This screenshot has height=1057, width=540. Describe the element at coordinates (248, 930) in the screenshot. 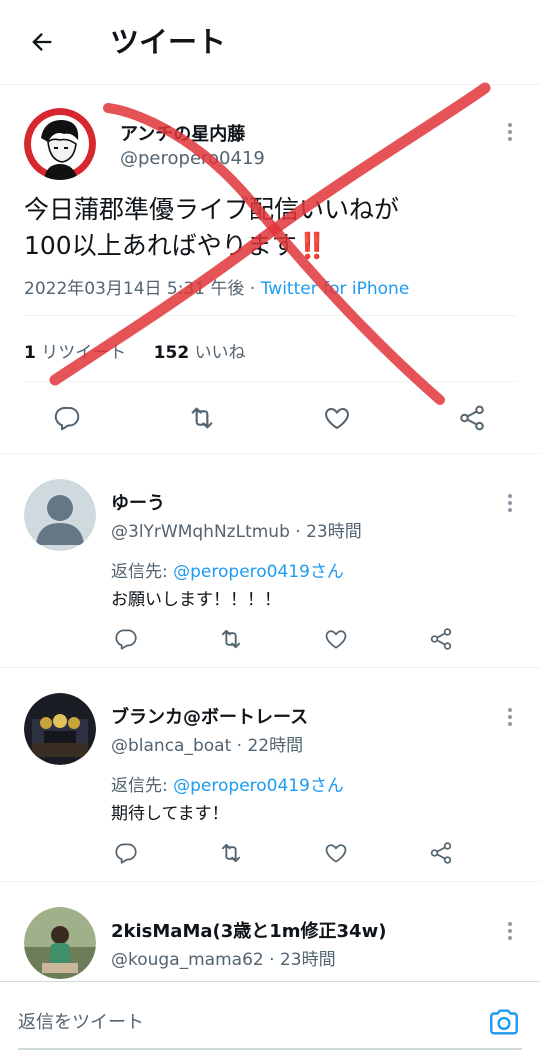

I see `reply-author-name: 2kisMaMa(3歳と1m修正34w)` at that location.